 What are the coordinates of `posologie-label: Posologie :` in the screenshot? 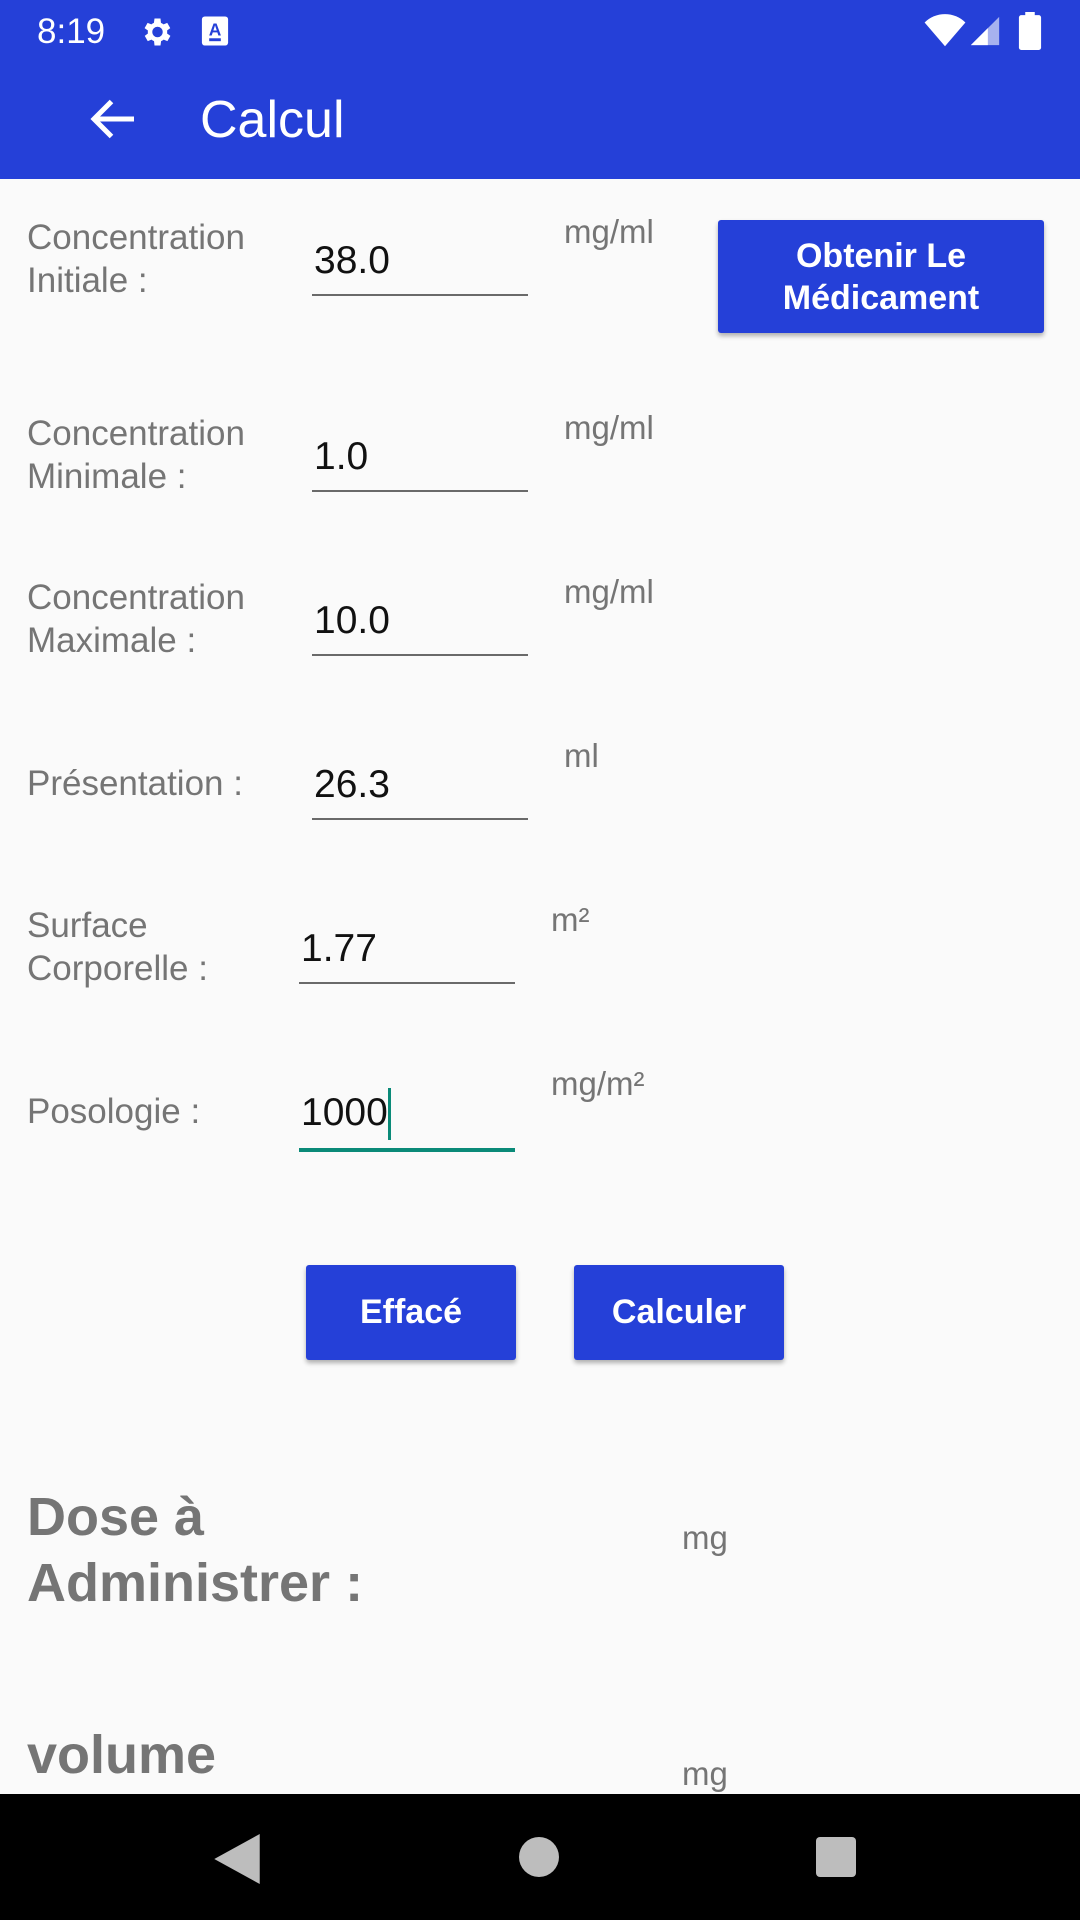 It's located at (114, 1111).